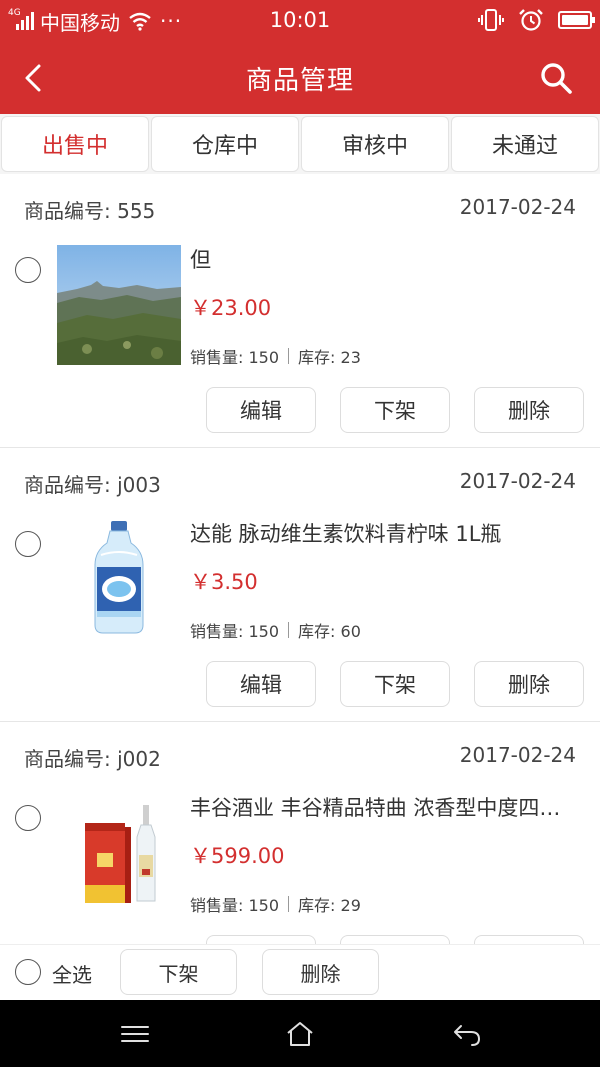 The width and height of the screenshot is (600, 1067). What do you see at coordinates (375, 144) in the screenshot?
I see `tab-under-review: 审核中` at bounding box center [375, 144].